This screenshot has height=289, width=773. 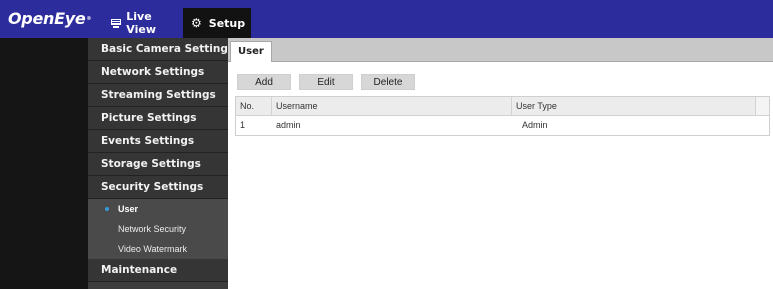 What do you see at coordinates (89, 19) in the screenshot?
I see `registered-mark: ®` at bounding box center [89, 19].